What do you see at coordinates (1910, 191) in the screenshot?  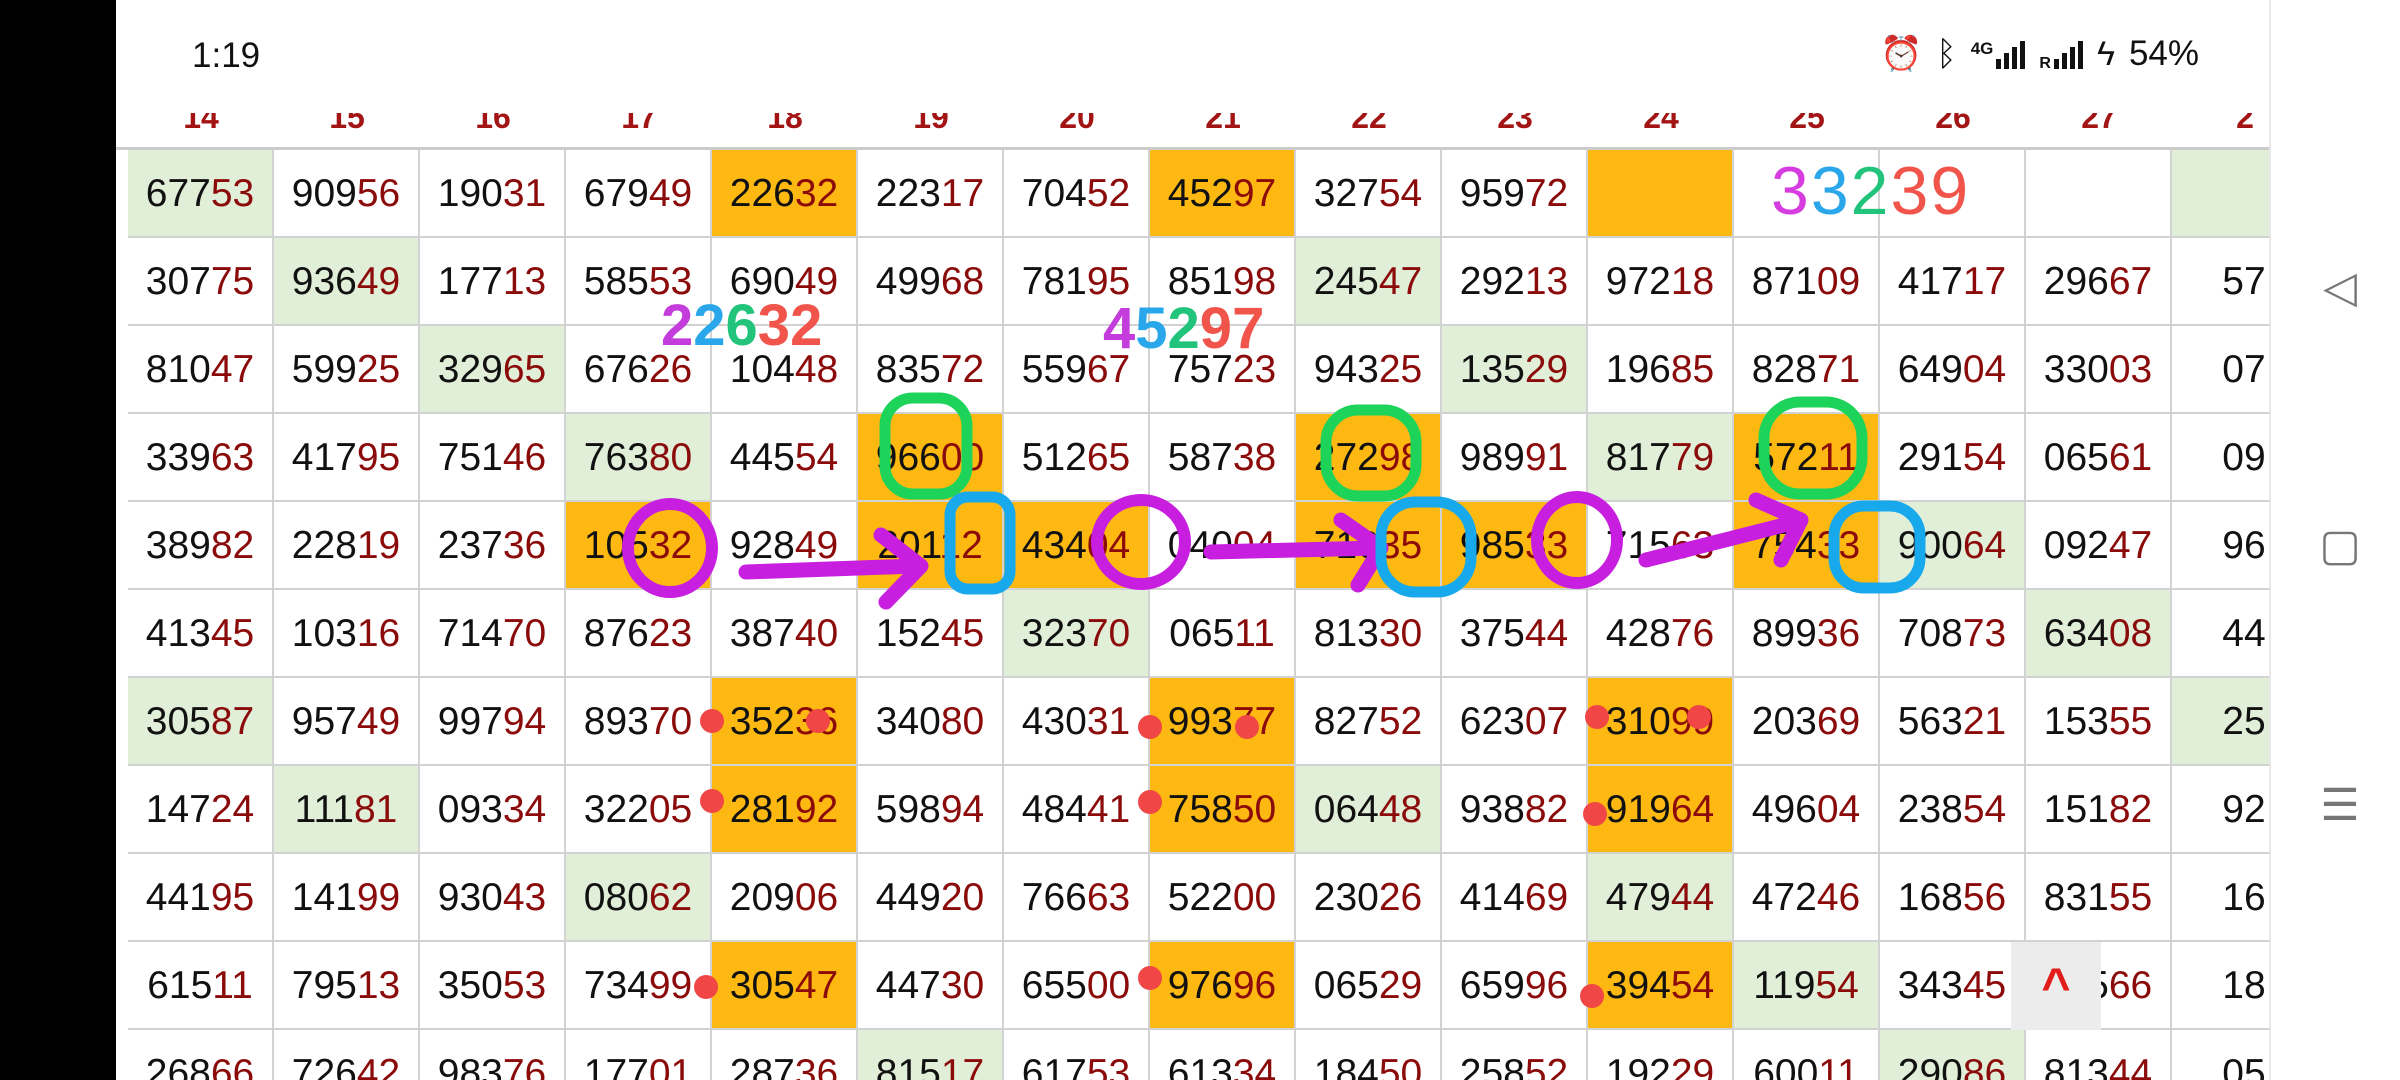 I see `big-number-digit: 3` at bounding box center [1910, 191].